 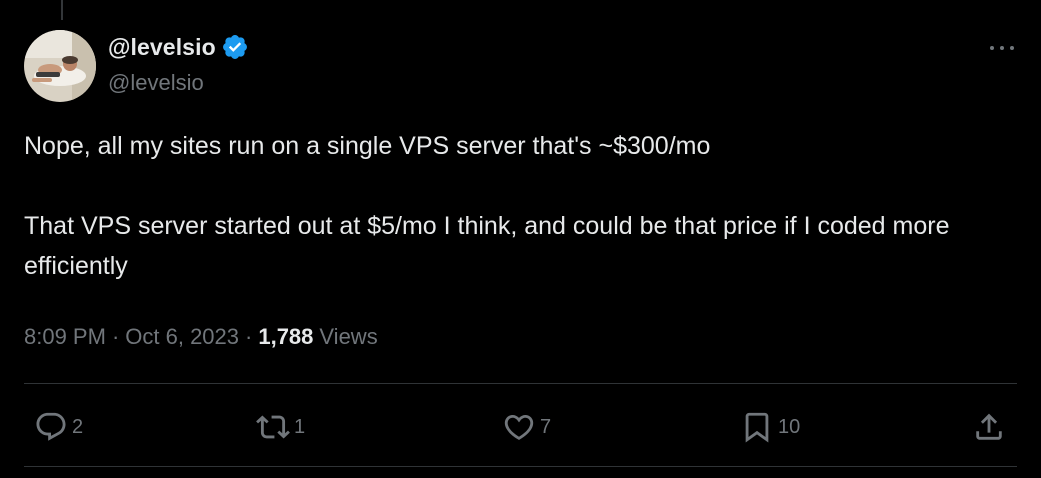 I want to click on bookmark-button: 10, so click(x=770, y=427).